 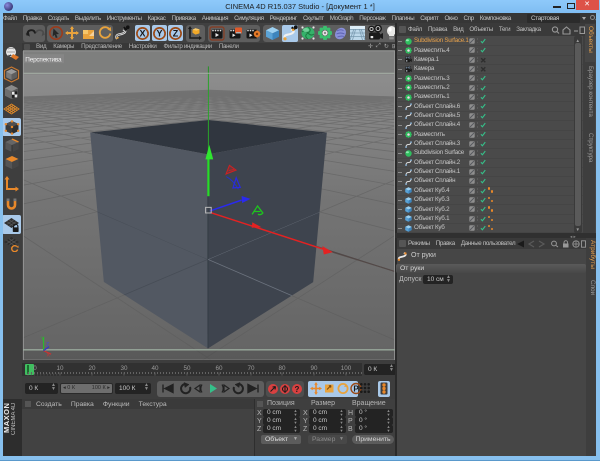 What do you see at coordinates (155, 368) in the screenshot?
I see `svg-text: 40` at bounding box center [155, 368].